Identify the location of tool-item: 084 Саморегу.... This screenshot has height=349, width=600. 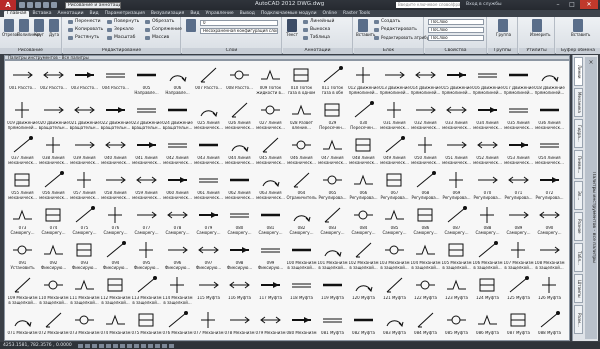
(363, 220).